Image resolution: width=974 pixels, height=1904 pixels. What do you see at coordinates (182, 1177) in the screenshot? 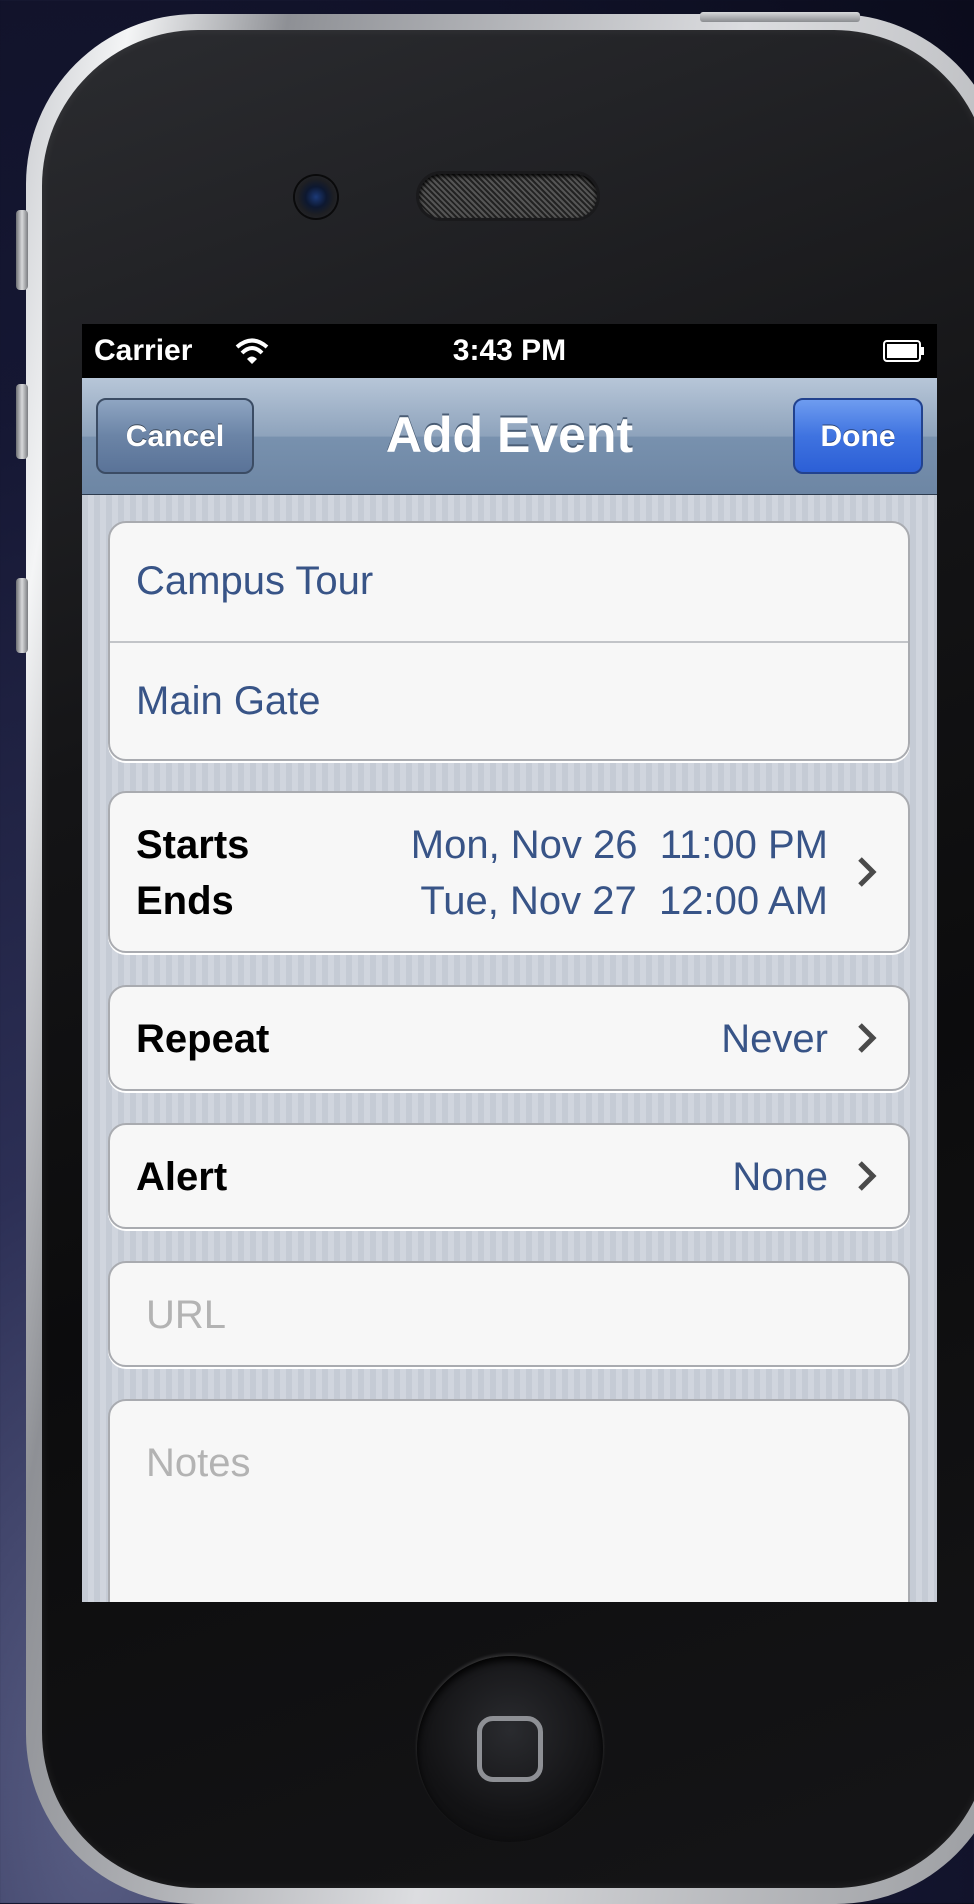
I see `alert-label: Alert` at bounding box center [182, 1177].